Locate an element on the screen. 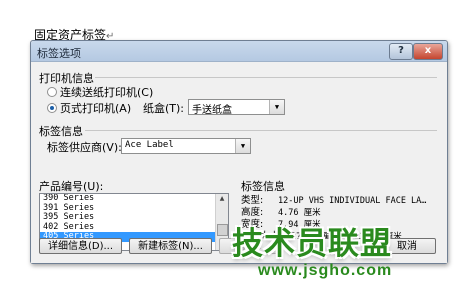 This screenshot has width=463, height=286. tray-label: 纸盒(T): is located at coordinates (164, 108).